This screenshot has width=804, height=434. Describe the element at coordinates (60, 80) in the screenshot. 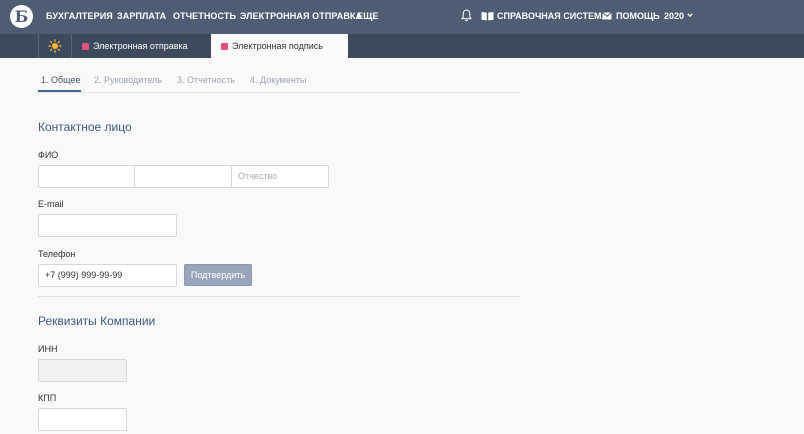

I see `step-general: 1. Общее` at that location.